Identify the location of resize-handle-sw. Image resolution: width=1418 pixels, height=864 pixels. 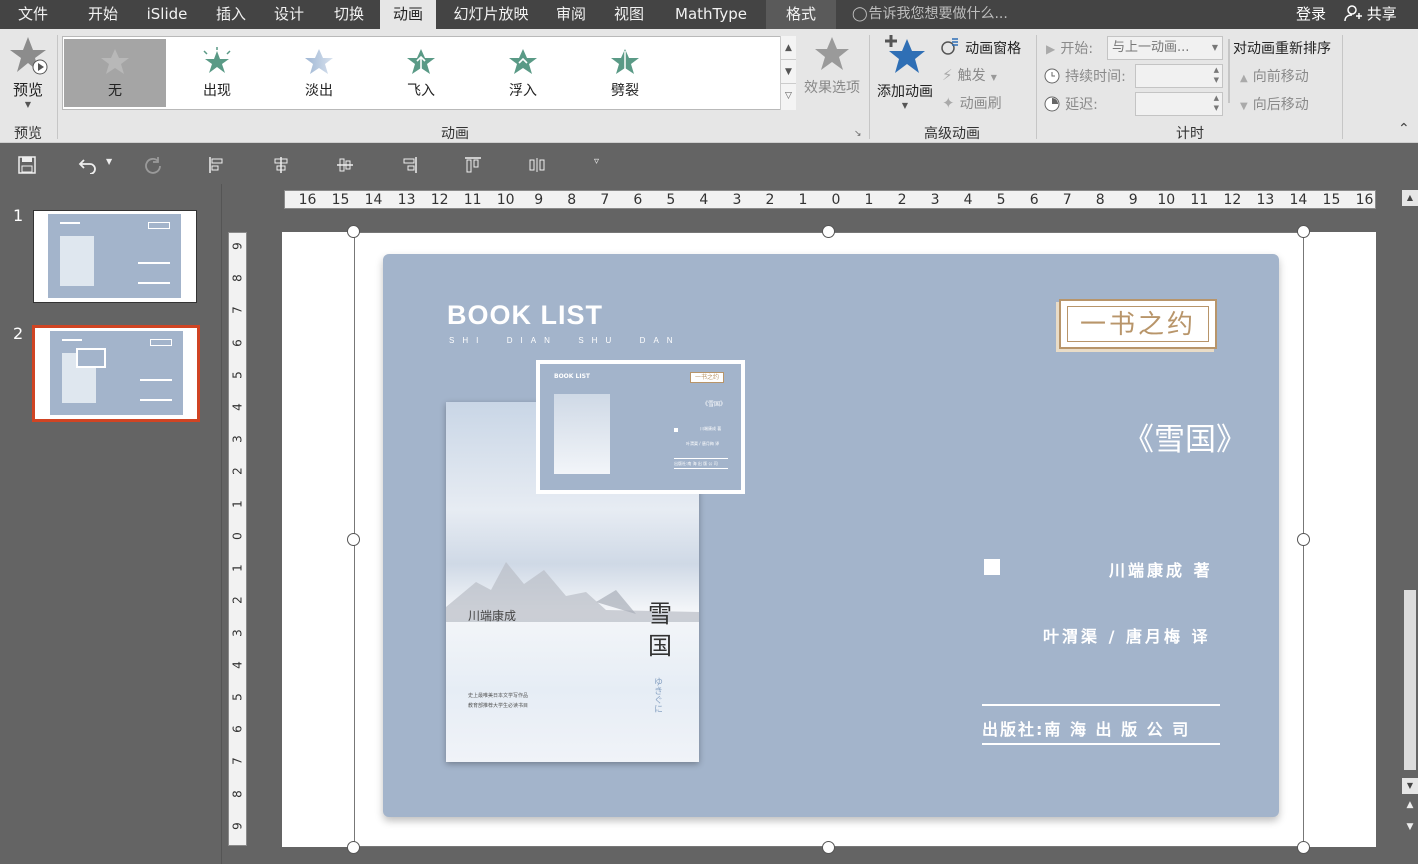
(353, 847).